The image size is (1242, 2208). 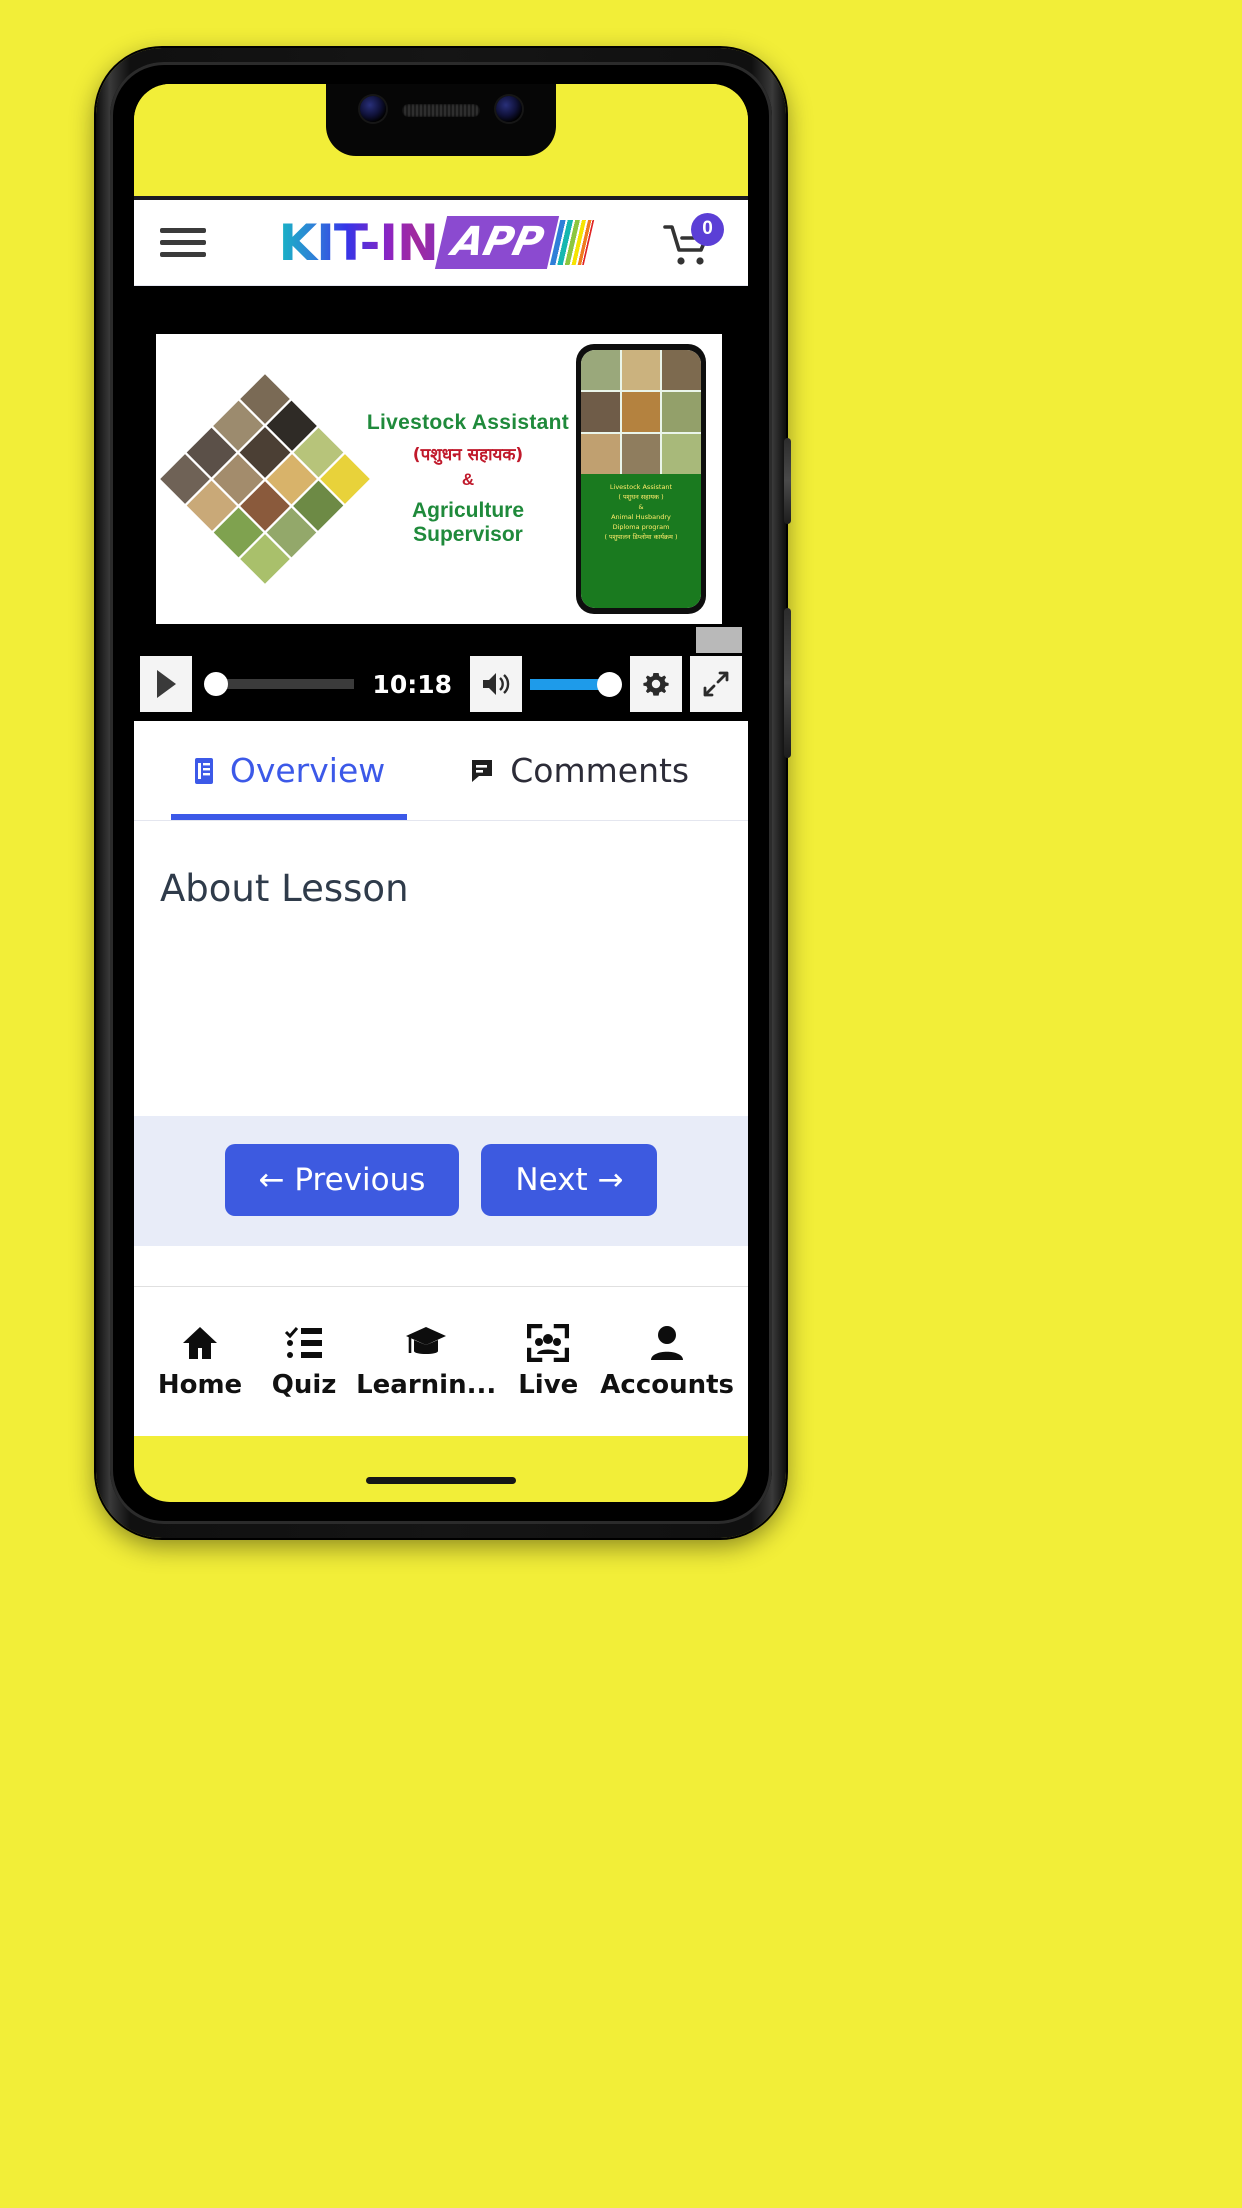 I want to click on nav-item-home: Home, so click(x=200, y=1362).